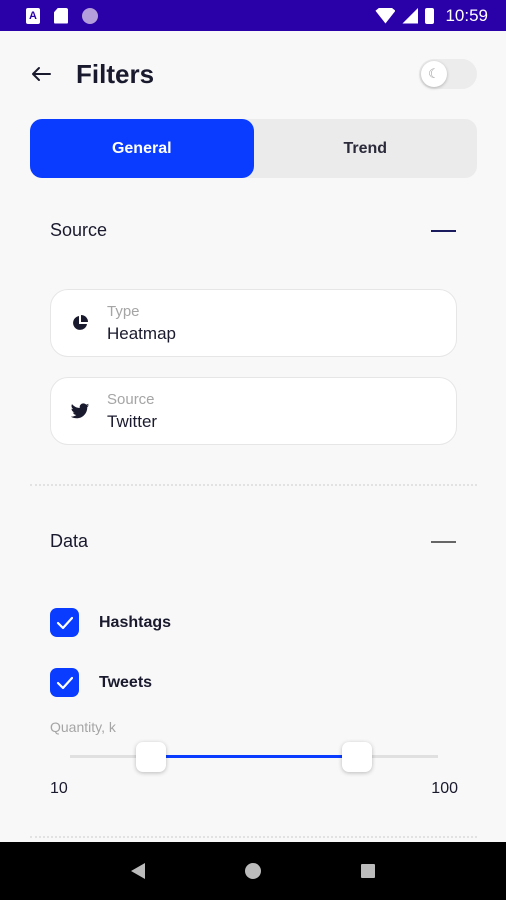 The width and height of the screenshot is (506, 900). Describe the element at coordinates (79, 411) in the screenshot. I see `twitter-icon` at that location.